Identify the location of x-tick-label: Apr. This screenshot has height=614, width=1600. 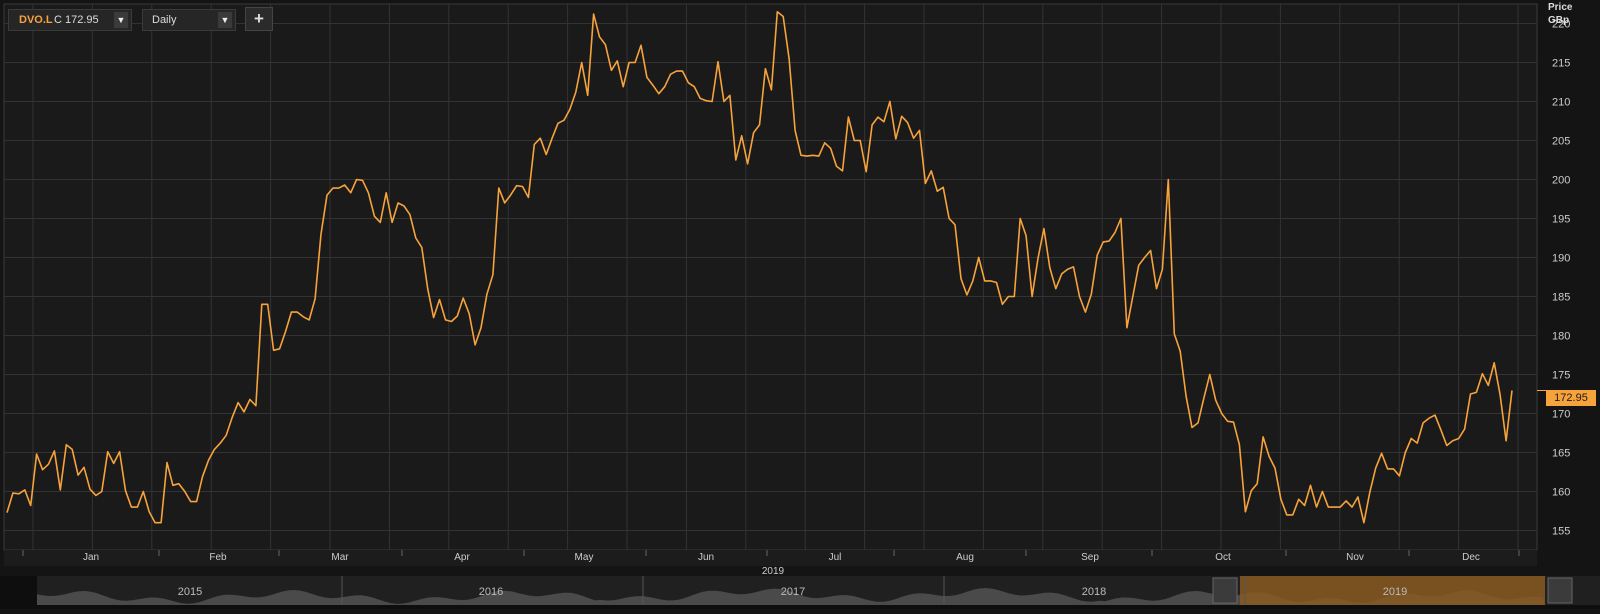
(462, 557).